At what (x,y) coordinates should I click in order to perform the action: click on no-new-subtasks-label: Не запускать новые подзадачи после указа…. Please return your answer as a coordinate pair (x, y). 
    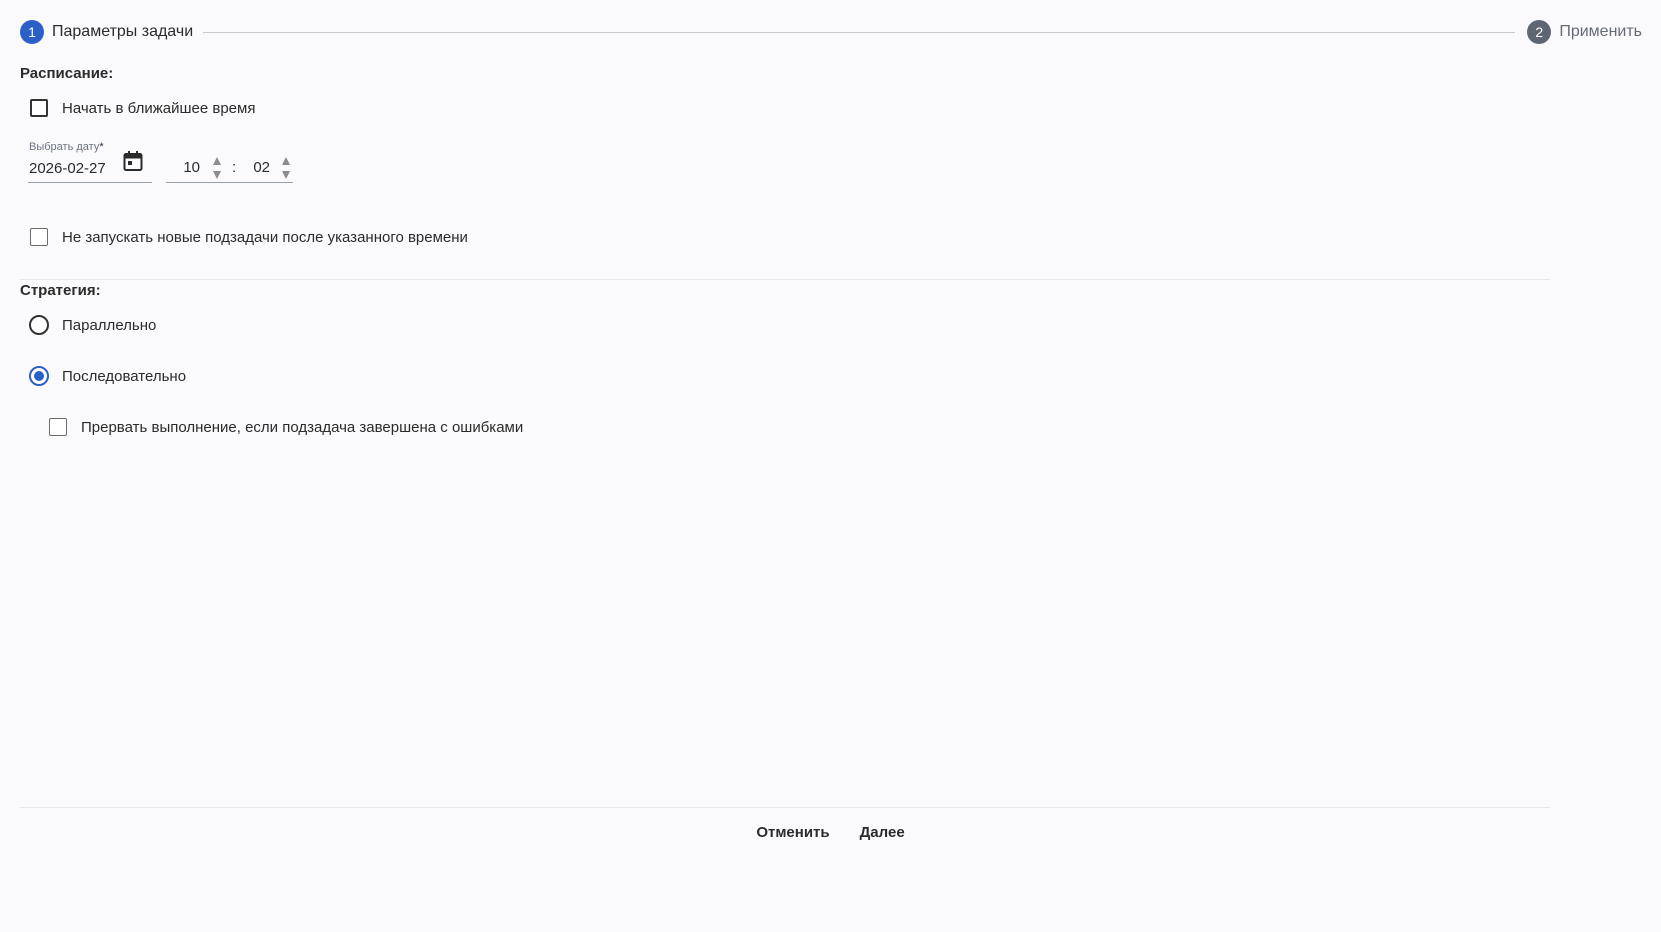
    Looking at the image, I should click on (265, 237).